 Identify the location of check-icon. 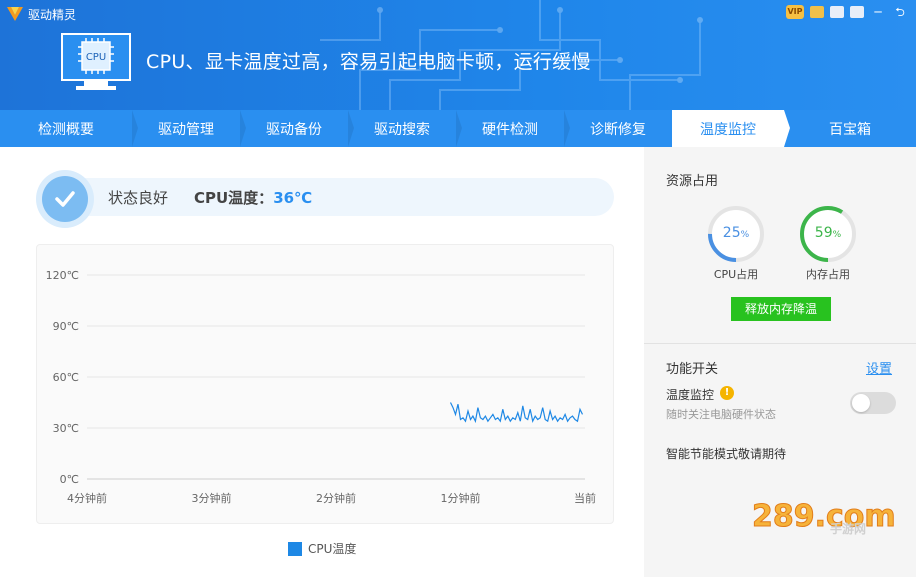
(65, 199).